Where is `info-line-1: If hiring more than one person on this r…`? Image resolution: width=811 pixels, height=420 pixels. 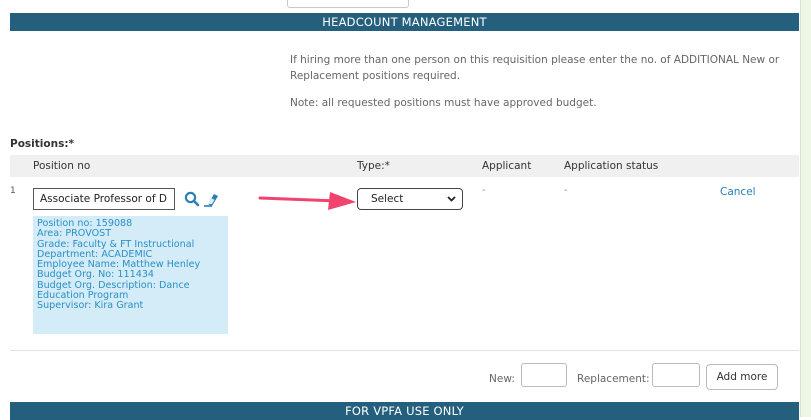
info-line-1: If hiring more than one person on this r… is located at coordinates (535, 60).